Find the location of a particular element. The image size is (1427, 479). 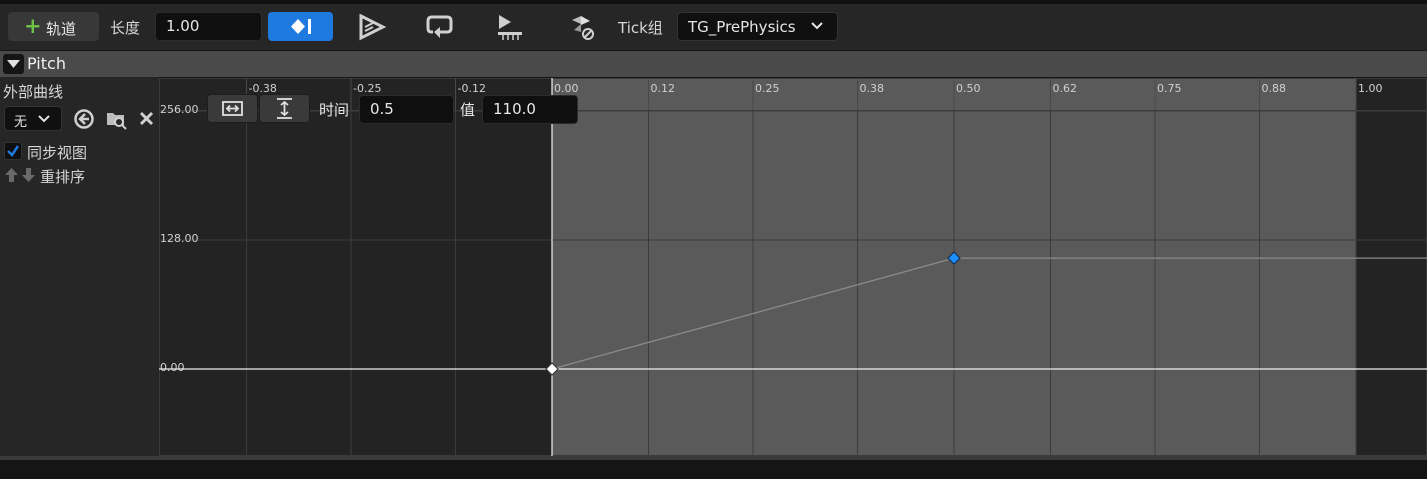

fit-horizontal-button is located at coordinates (232, 108).